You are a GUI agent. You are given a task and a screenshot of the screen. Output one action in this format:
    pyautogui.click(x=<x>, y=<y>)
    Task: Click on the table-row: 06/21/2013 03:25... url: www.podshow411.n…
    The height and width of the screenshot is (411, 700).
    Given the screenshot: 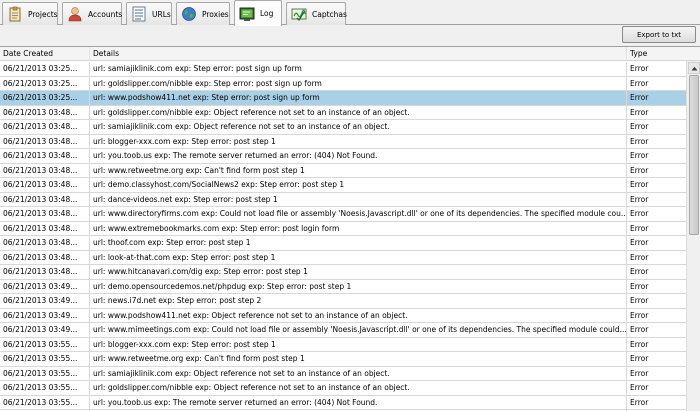 What is the action you would take?
    pyautogui.click(x=343, y=98)
    